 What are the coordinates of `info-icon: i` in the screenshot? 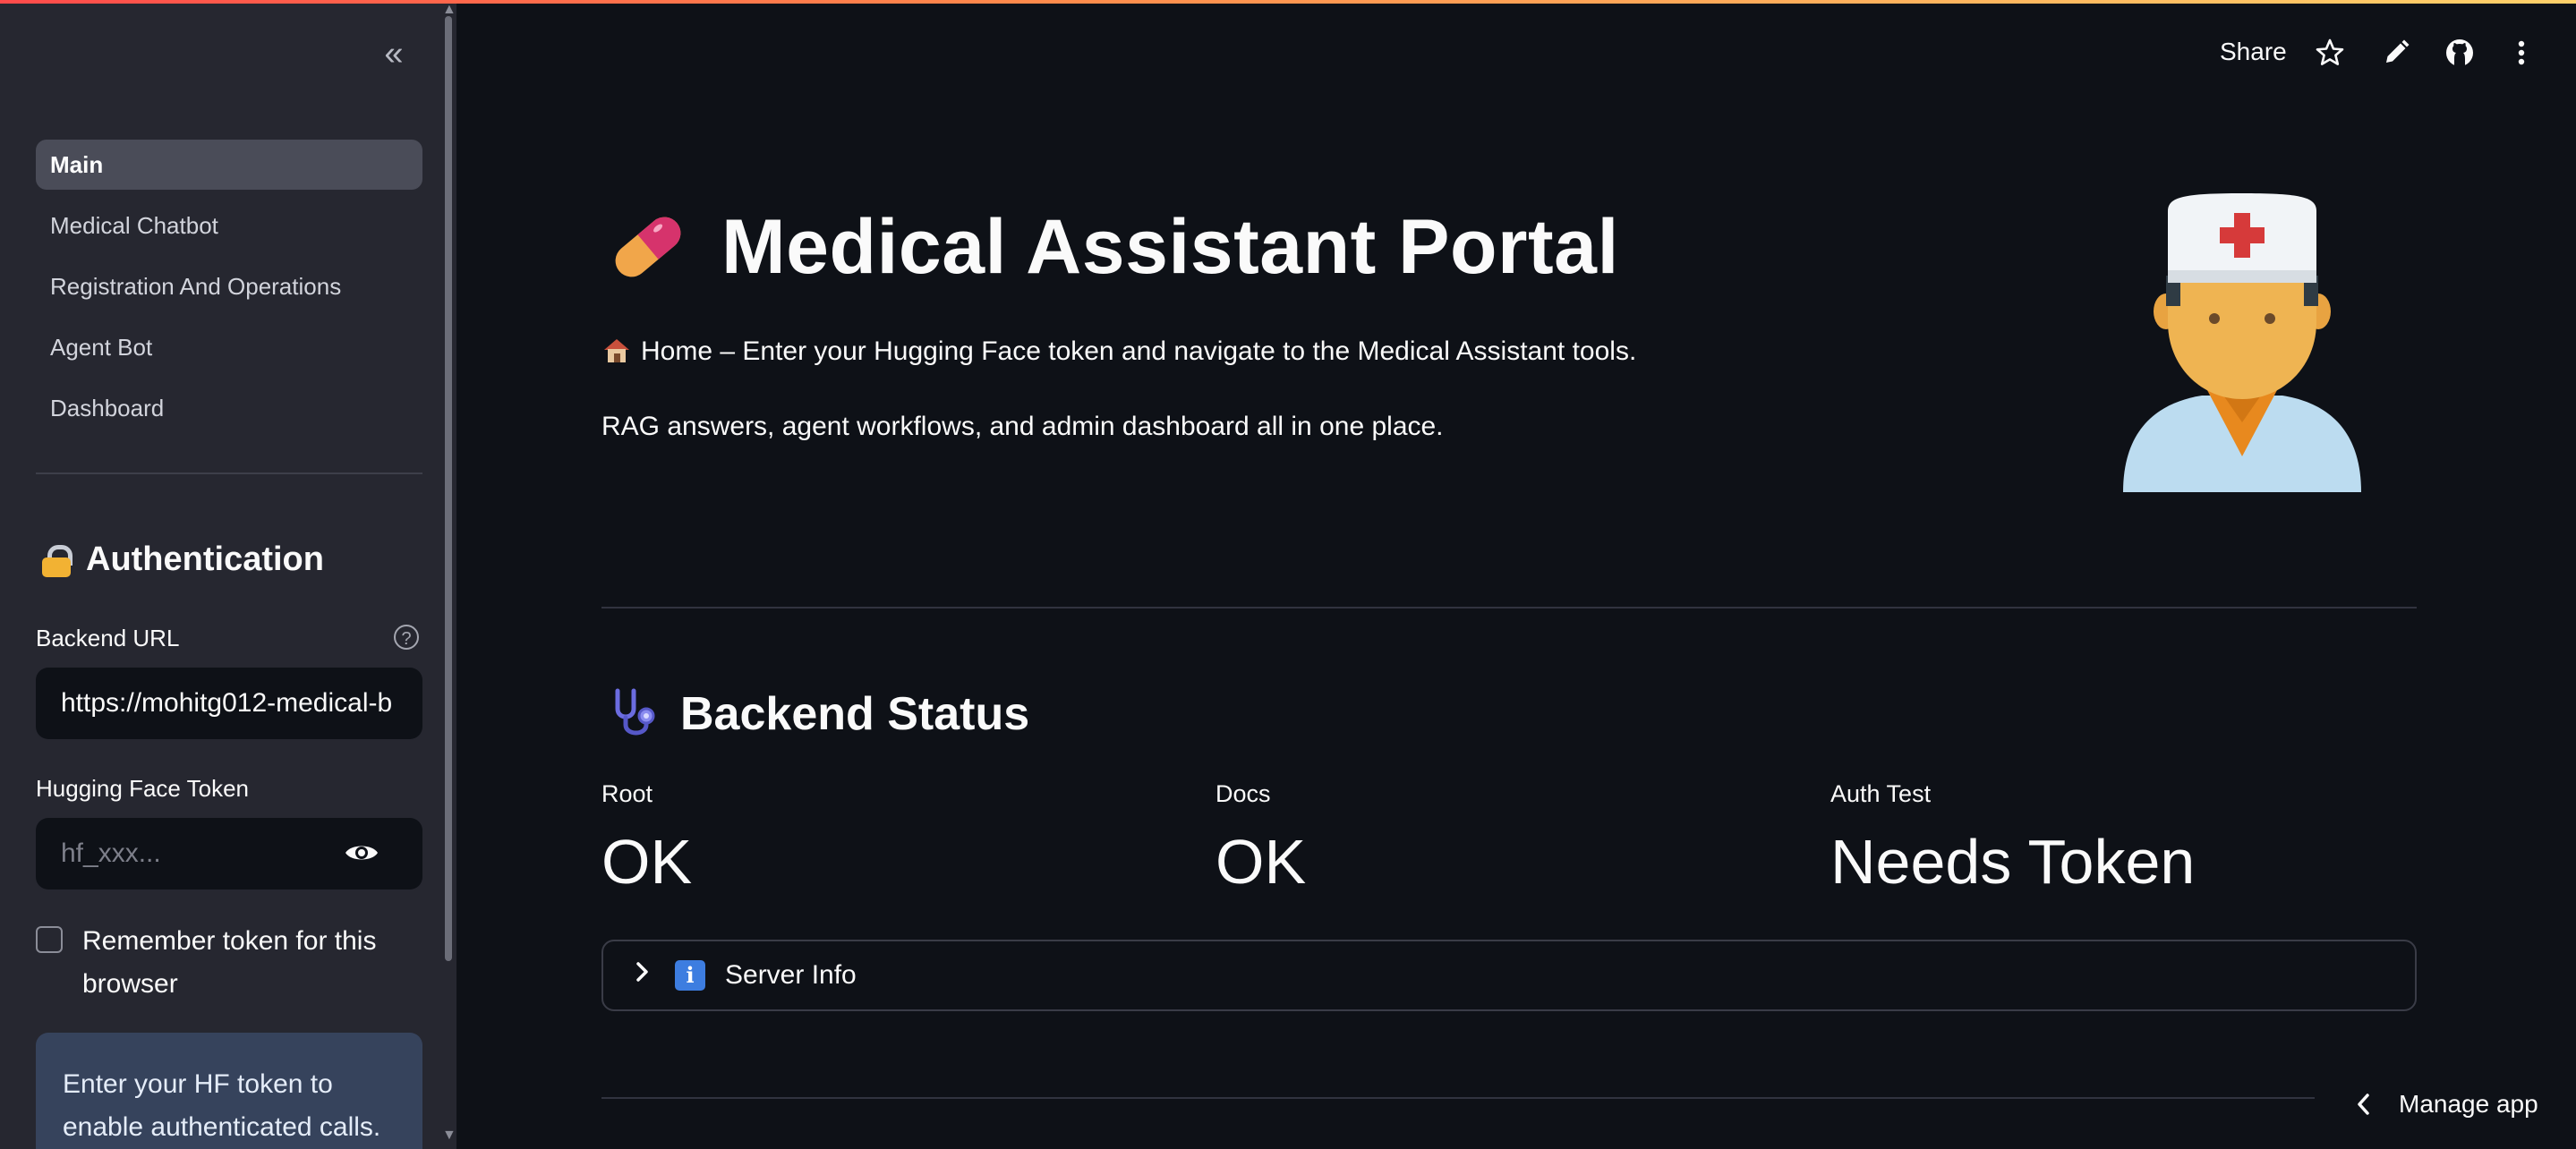 It's located at (690, 975).